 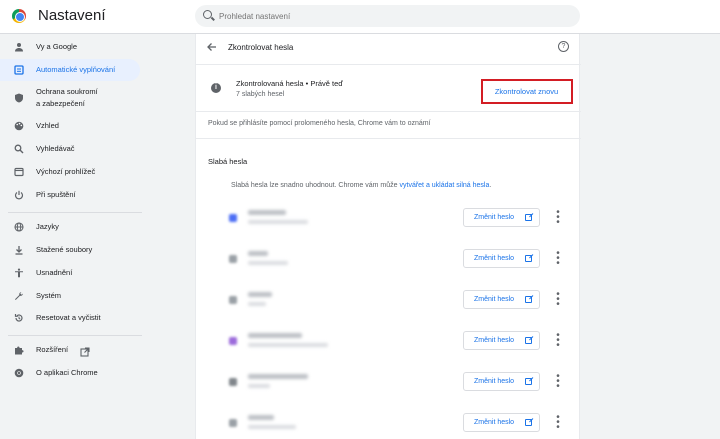 I want to click on sidebar-item-label: Výchozí prohlížeč, so click(x=66, y=171).